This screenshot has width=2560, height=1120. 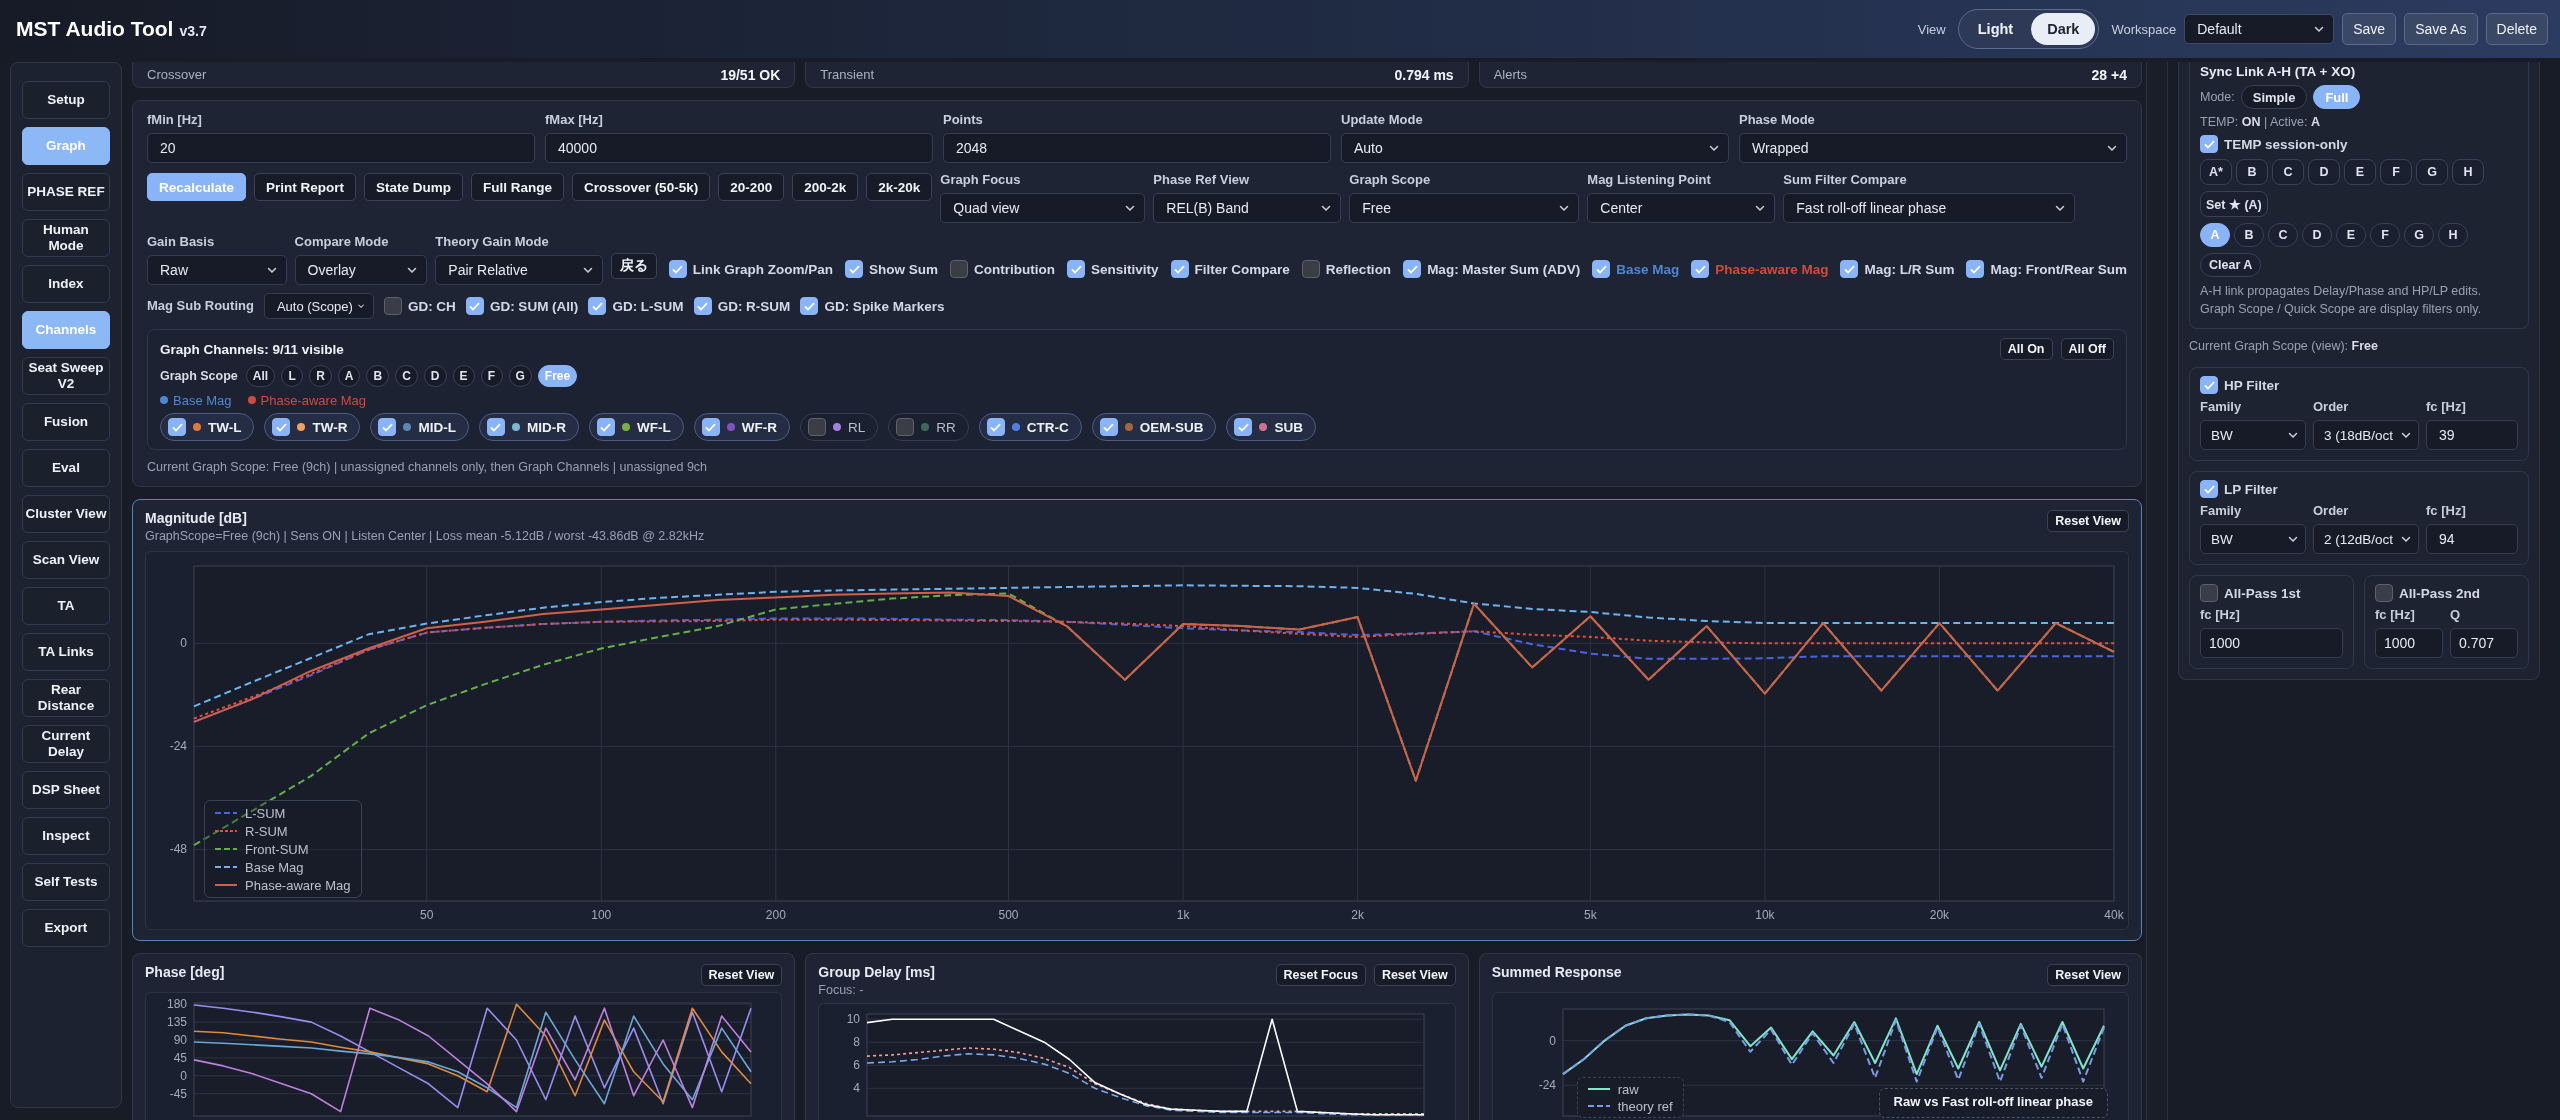 What do you see at coordinates (463, 376) in the screenshot?
I see `scope-chip: E` at bounding box center [463, 376].